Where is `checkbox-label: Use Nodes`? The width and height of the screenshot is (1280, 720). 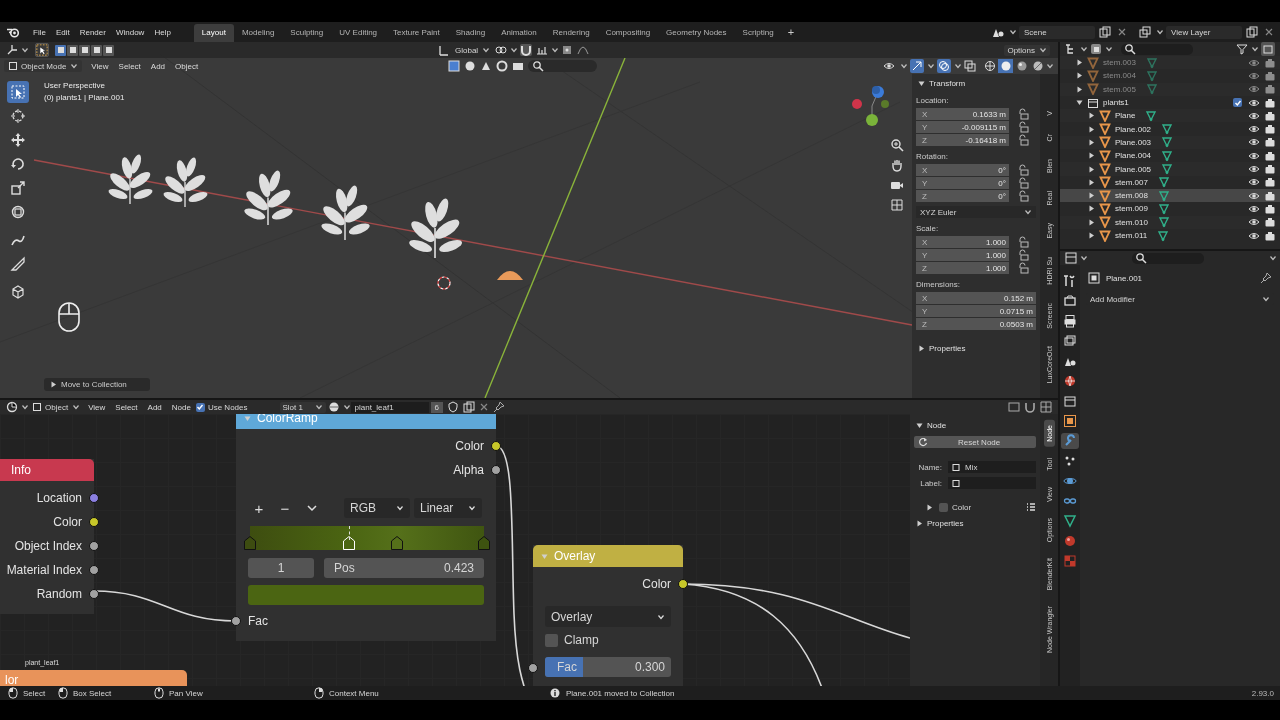 checkbox-label: Use Nodes is located at coordinates (227, 407).